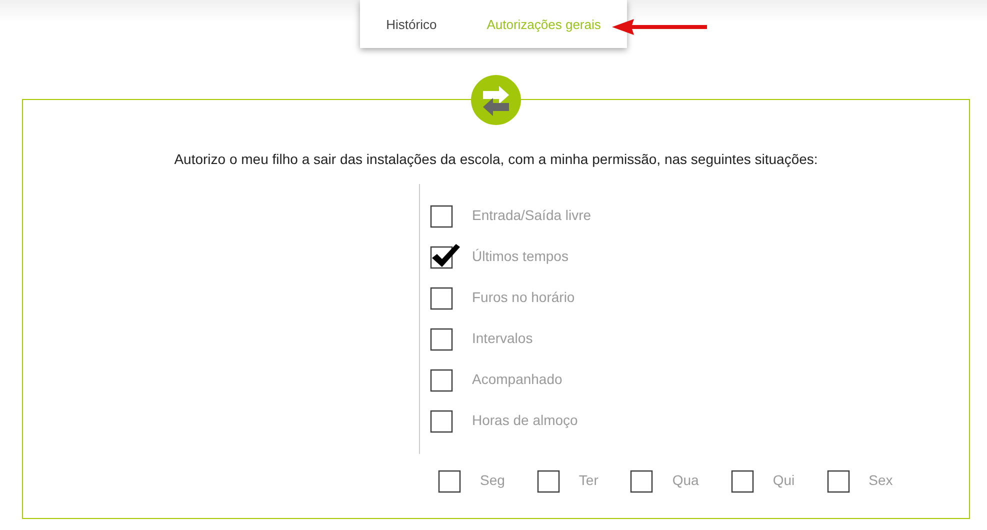 Image resolution: width=987 pixels, height=530 pixels. Describe the element at coordinates (517, 379) in the screenshot. I see `option-label: Acompanhado` at that location.